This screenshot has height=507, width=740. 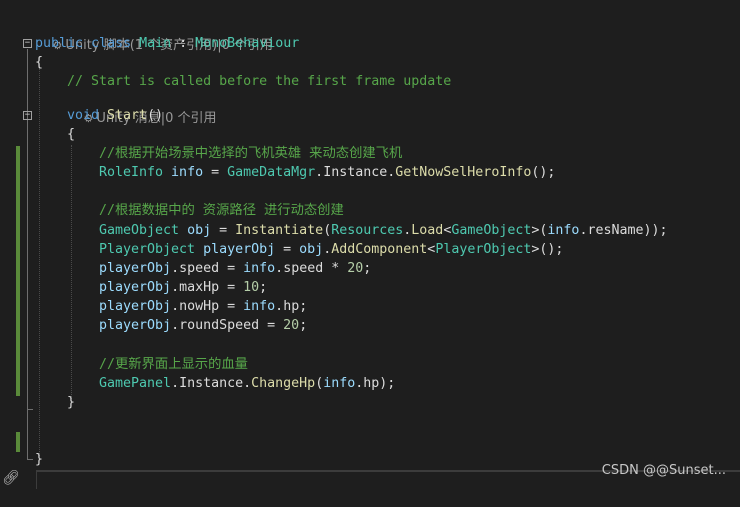 What do you see at coordinates (111, 43) in the screenshot?
I see `keyword: class` at bounding box center [111, 43].